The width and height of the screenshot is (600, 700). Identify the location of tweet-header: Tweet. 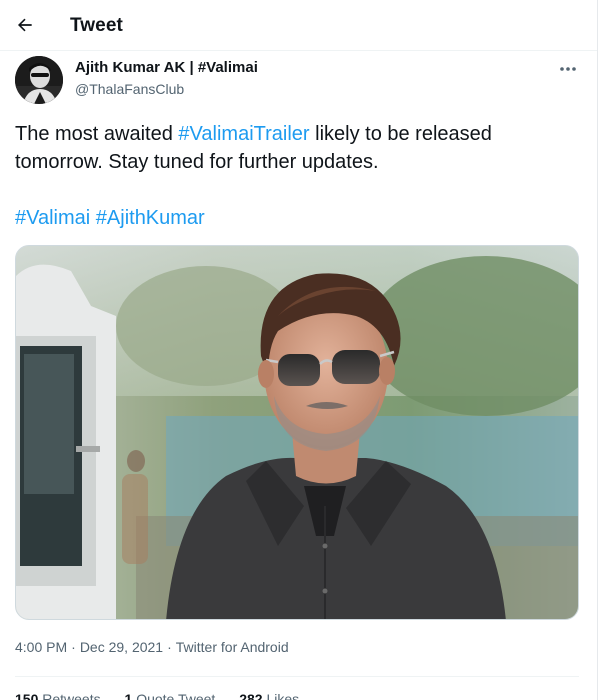
(298, 25).